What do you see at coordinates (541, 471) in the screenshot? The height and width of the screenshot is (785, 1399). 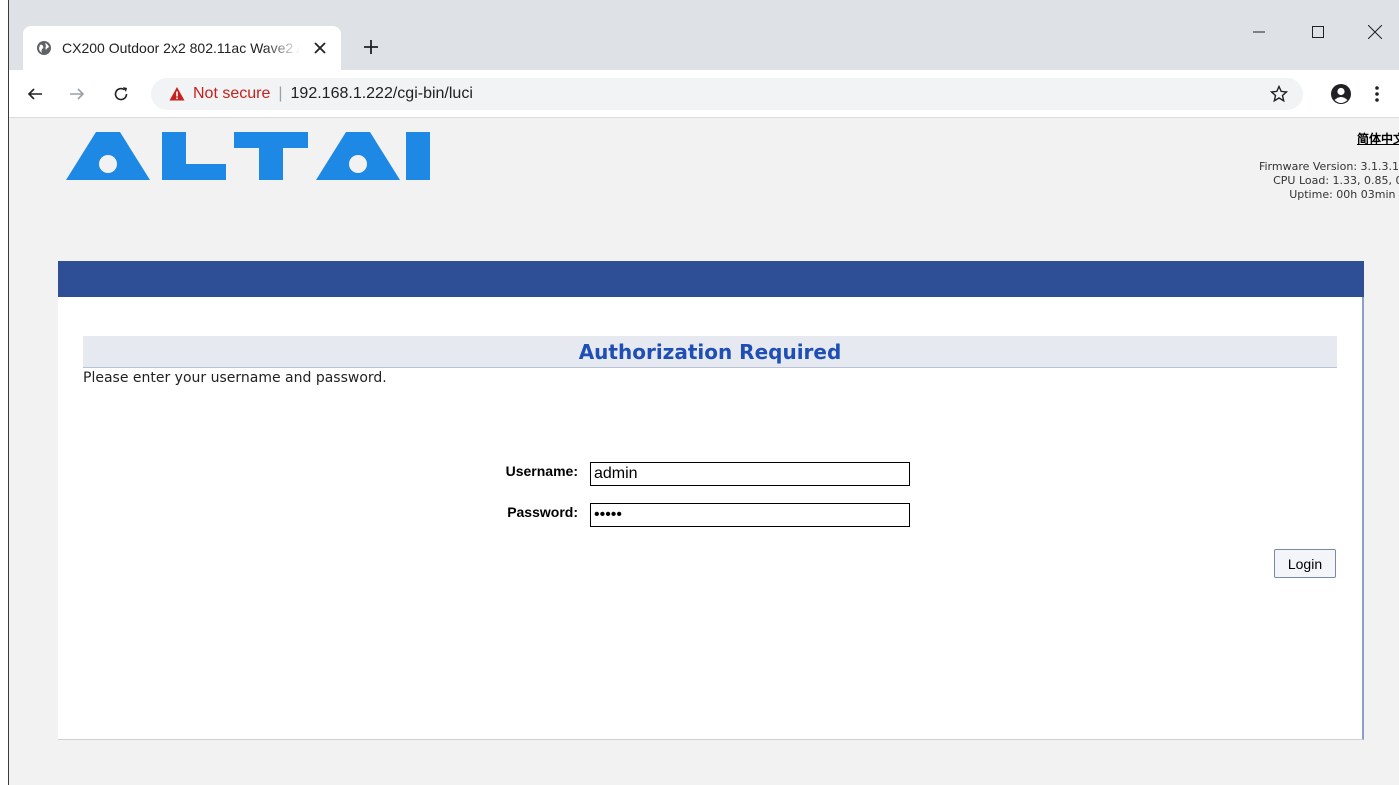 I see `username-label: Username:` at bounding box center [541, 471].